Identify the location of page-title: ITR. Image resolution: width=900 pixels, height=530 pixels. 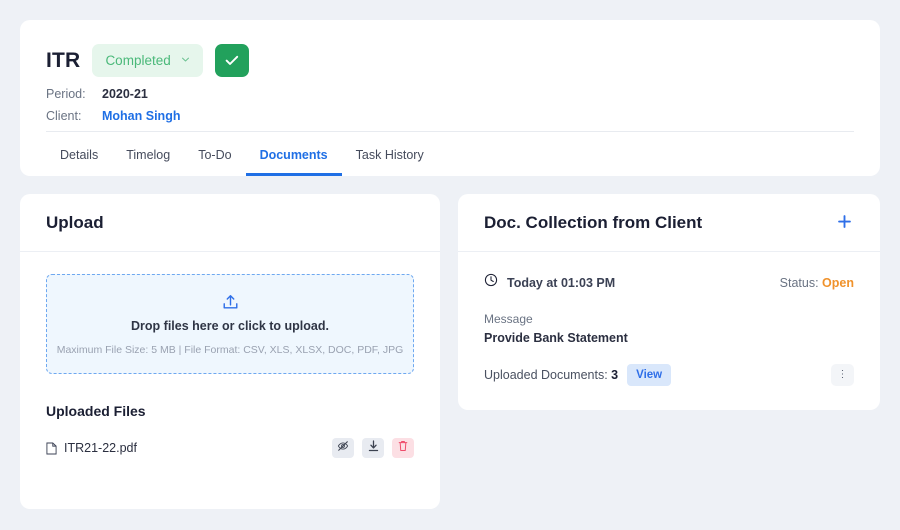
(63, 60).